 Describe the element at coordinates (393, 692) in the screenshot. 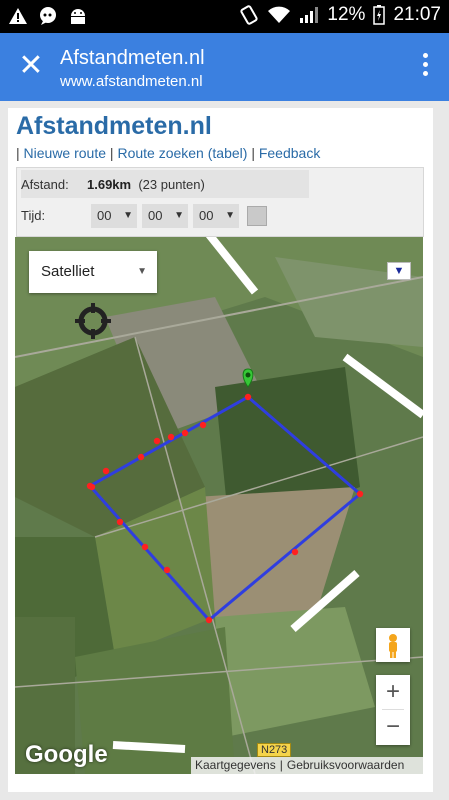

I see `zoom-in-button: +` at that location.